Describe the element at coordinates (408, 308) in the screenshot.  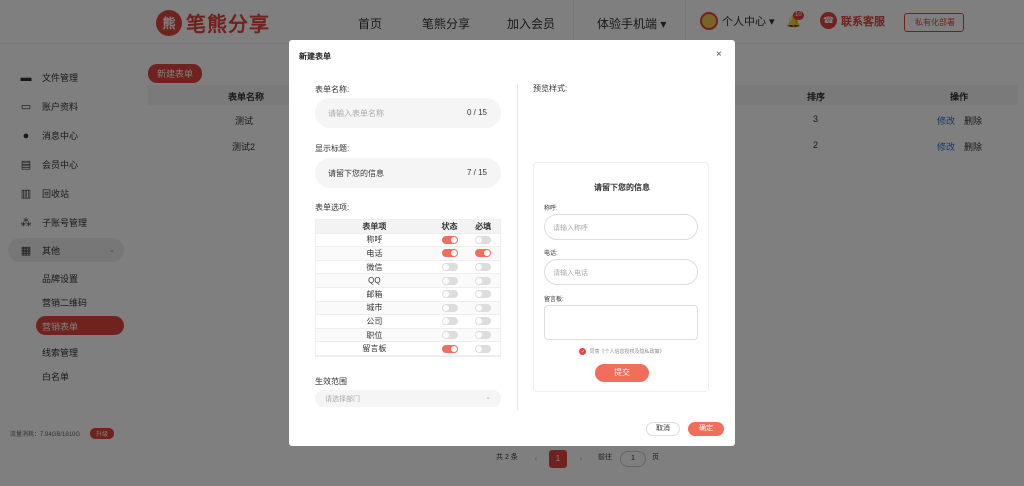
I see `table-row: 城市` at that location.